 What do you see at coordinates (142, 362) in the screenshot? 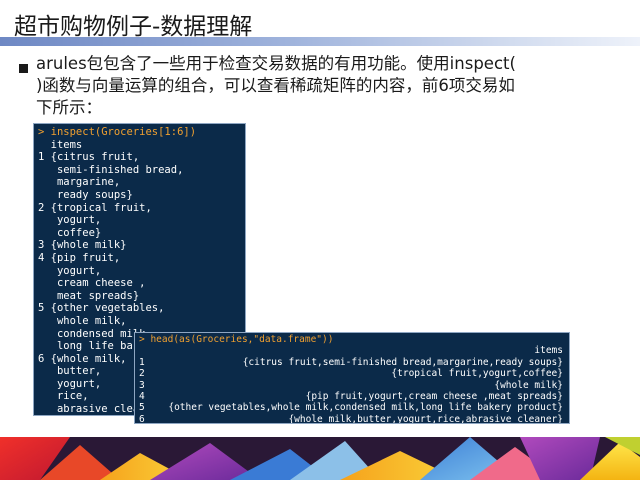
I see `row-index: 1` at bounding box center [142, 362].